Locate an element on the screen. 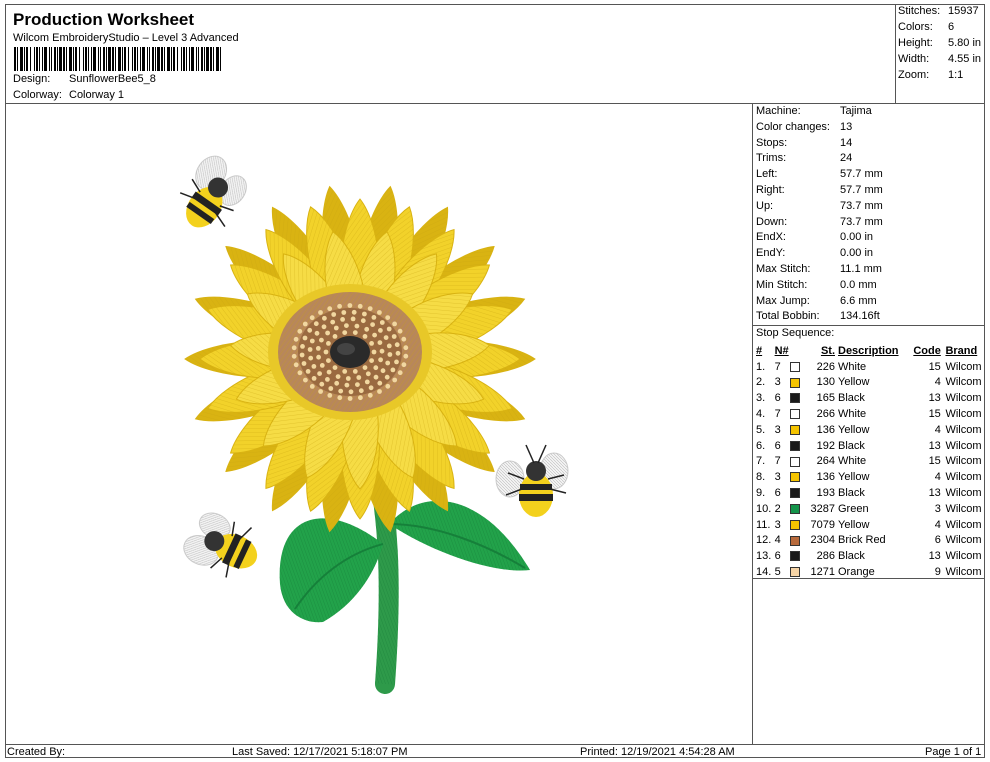  created-by: Created By: is located at coordinates (36, 752).